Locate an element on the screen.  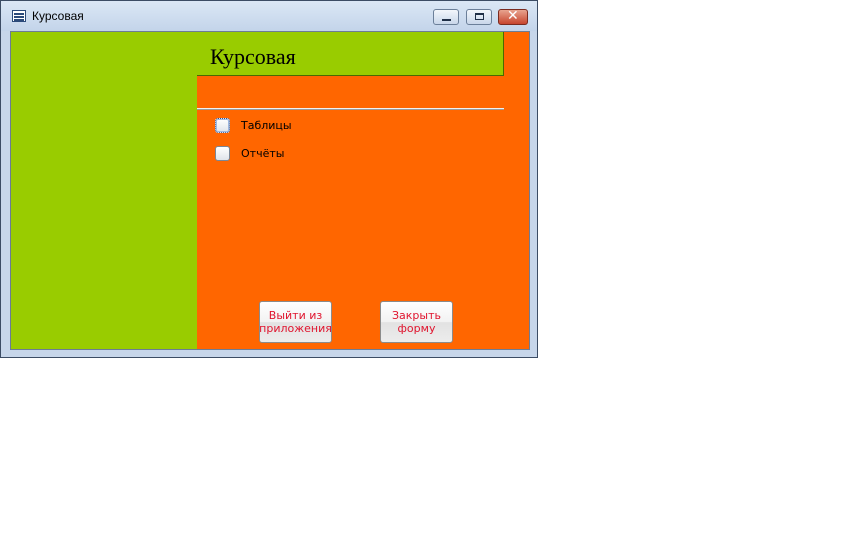
form-header: Курсовая is located at coordinates (350, 54).